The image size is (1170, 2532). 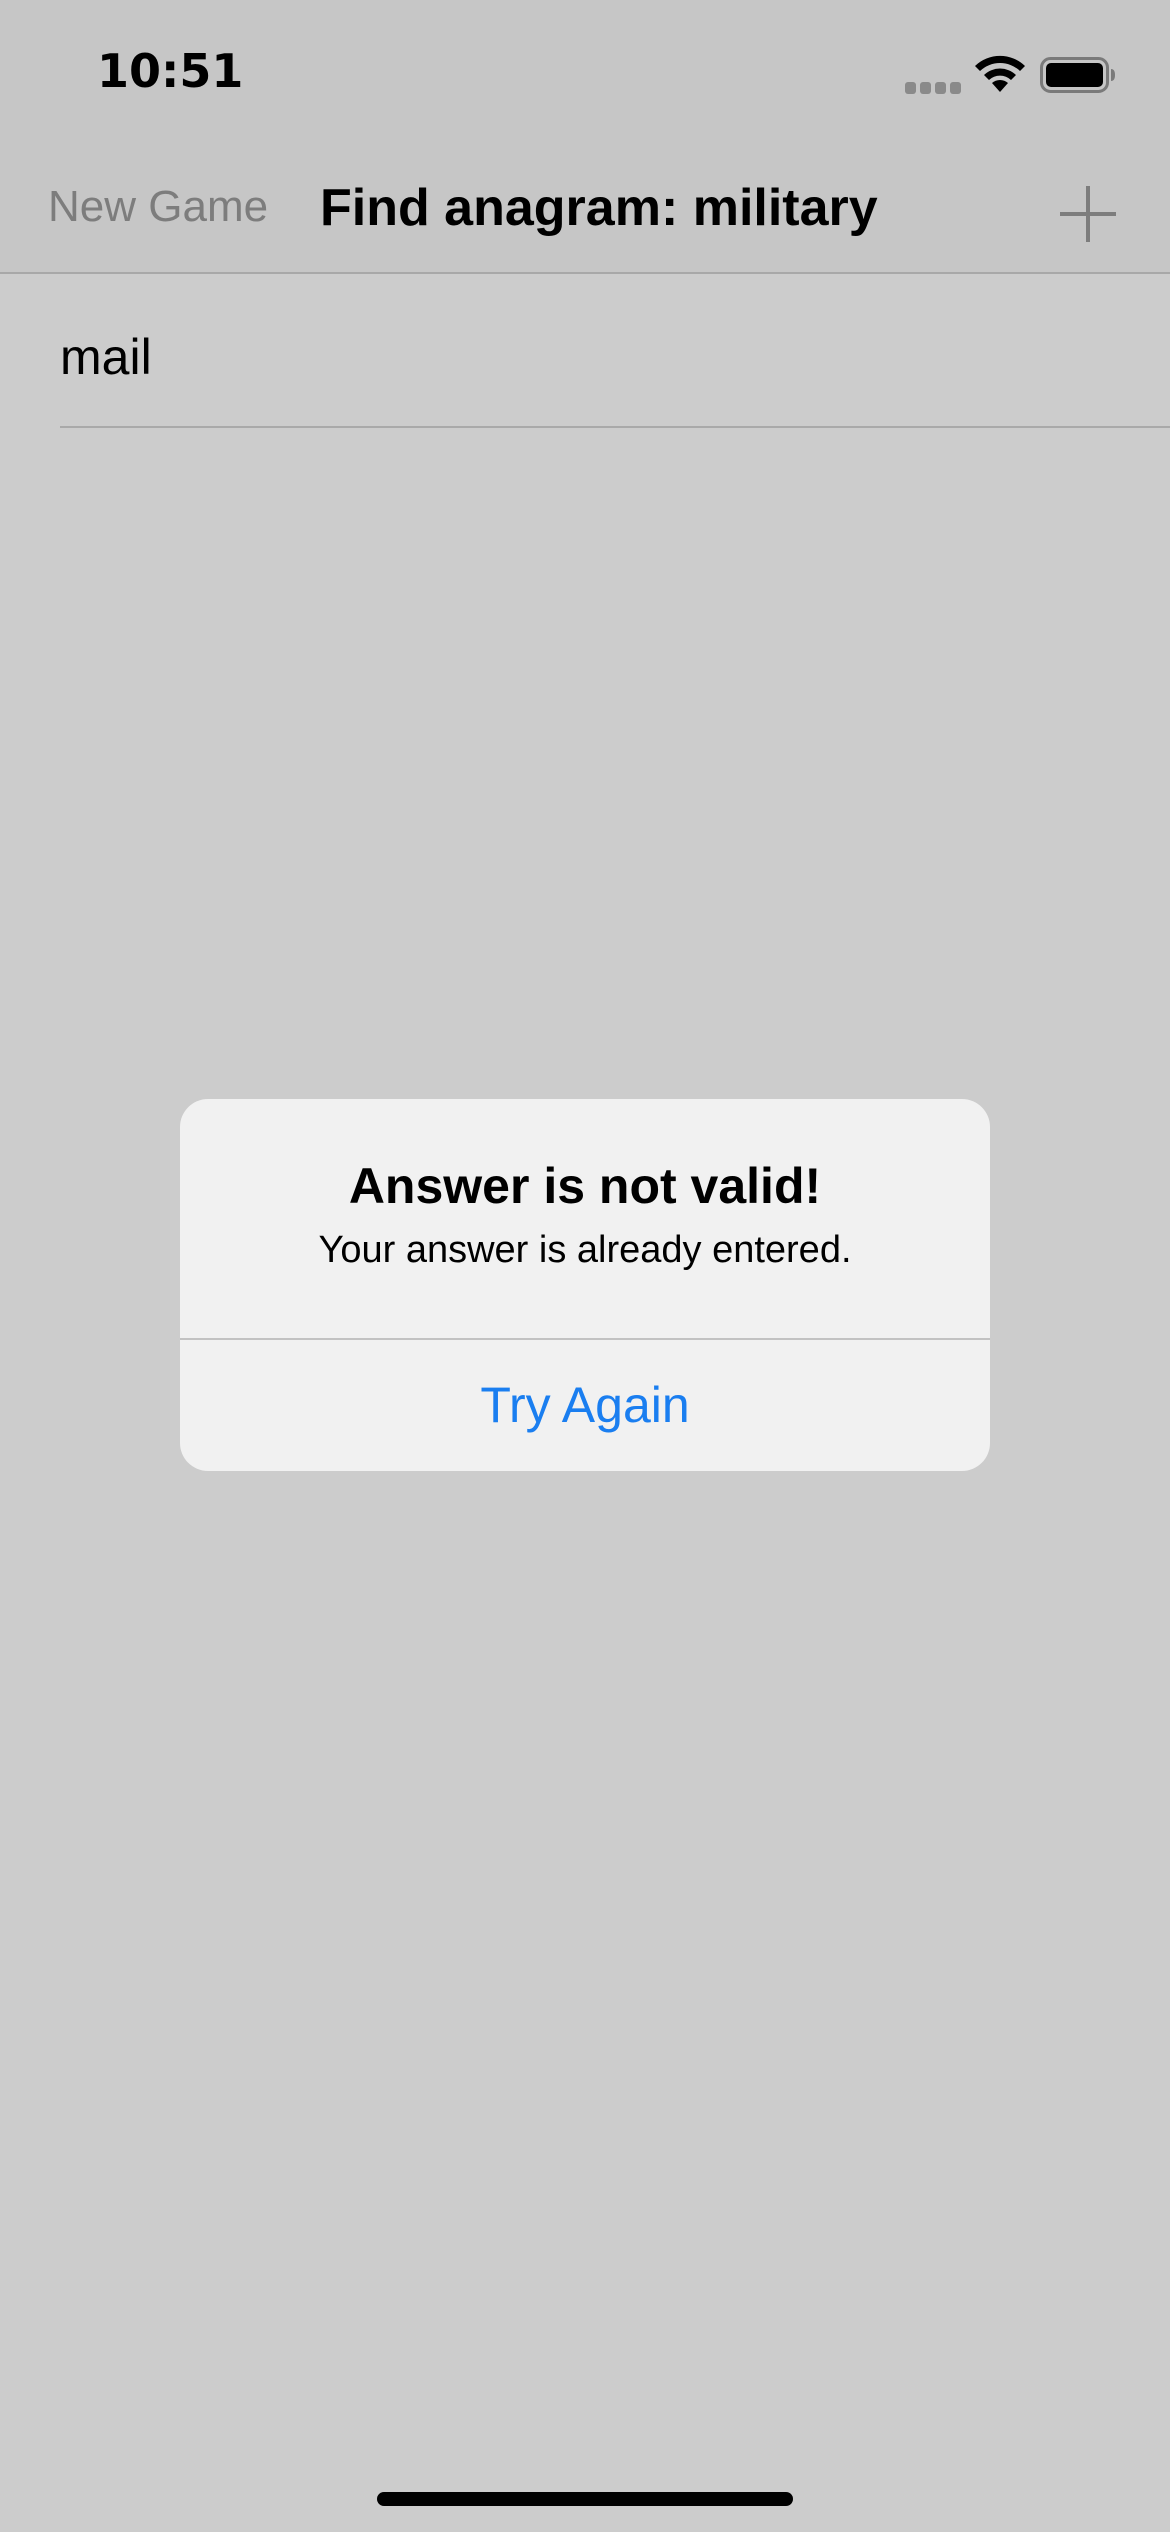 What do you see at coordinates (106, 357) in the screenshot?
I see `list-item-text: mail` at bounding box center [106, 357].